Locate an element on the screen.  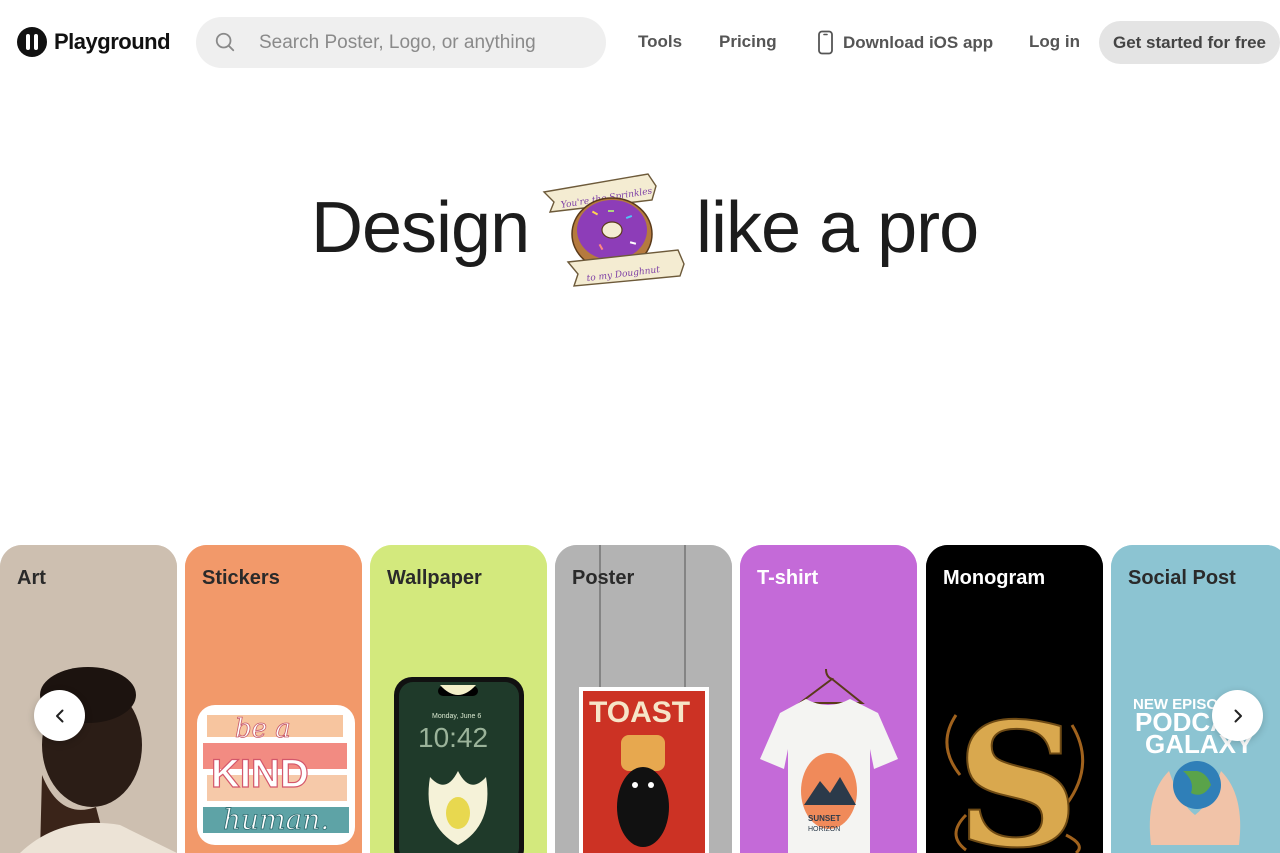
carousel-next-button is located at coordinates (1237, 715).